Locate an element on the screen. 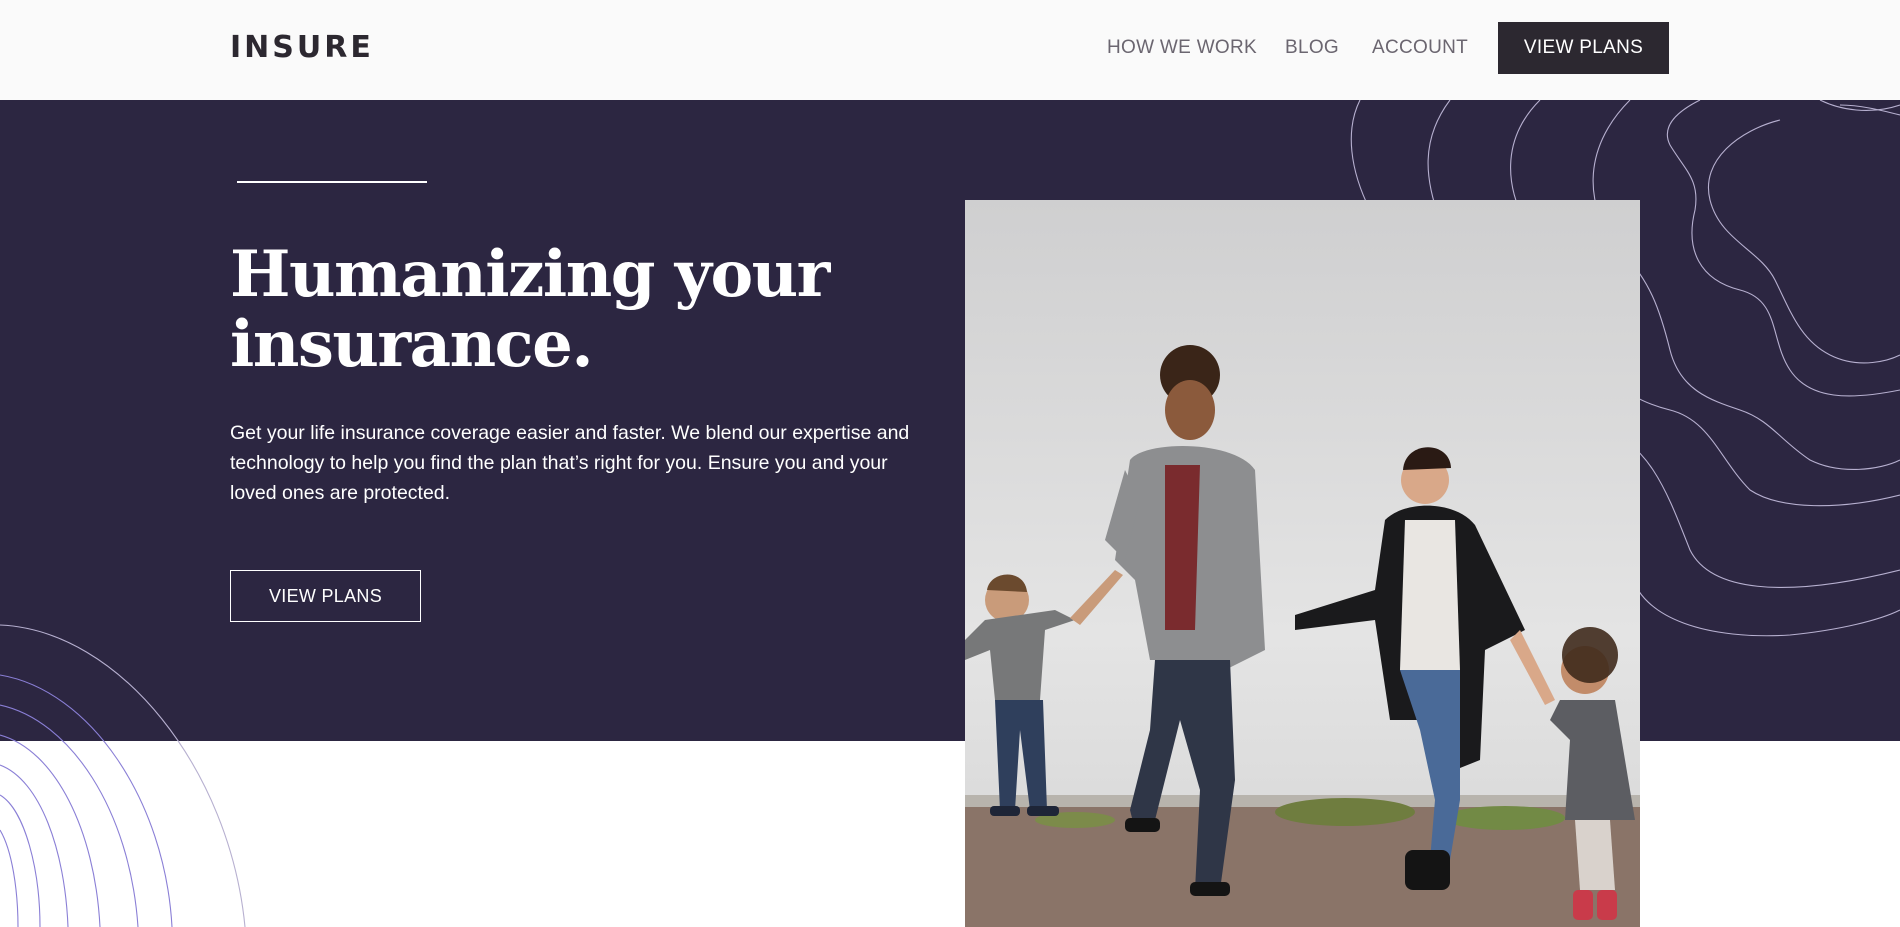 Image resolution: width=1900 pixels, height=927 pixels. concentric-arcs-pattern-left is located at coordinates (123, 775).